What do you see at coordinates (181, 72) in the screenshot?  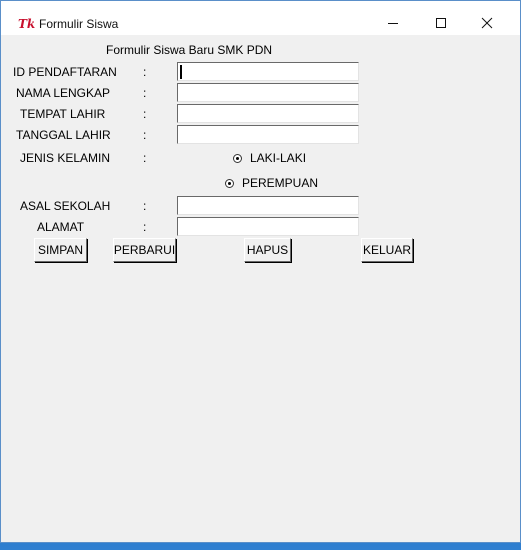 I see `text-caret` at bounding box center [181, 72].